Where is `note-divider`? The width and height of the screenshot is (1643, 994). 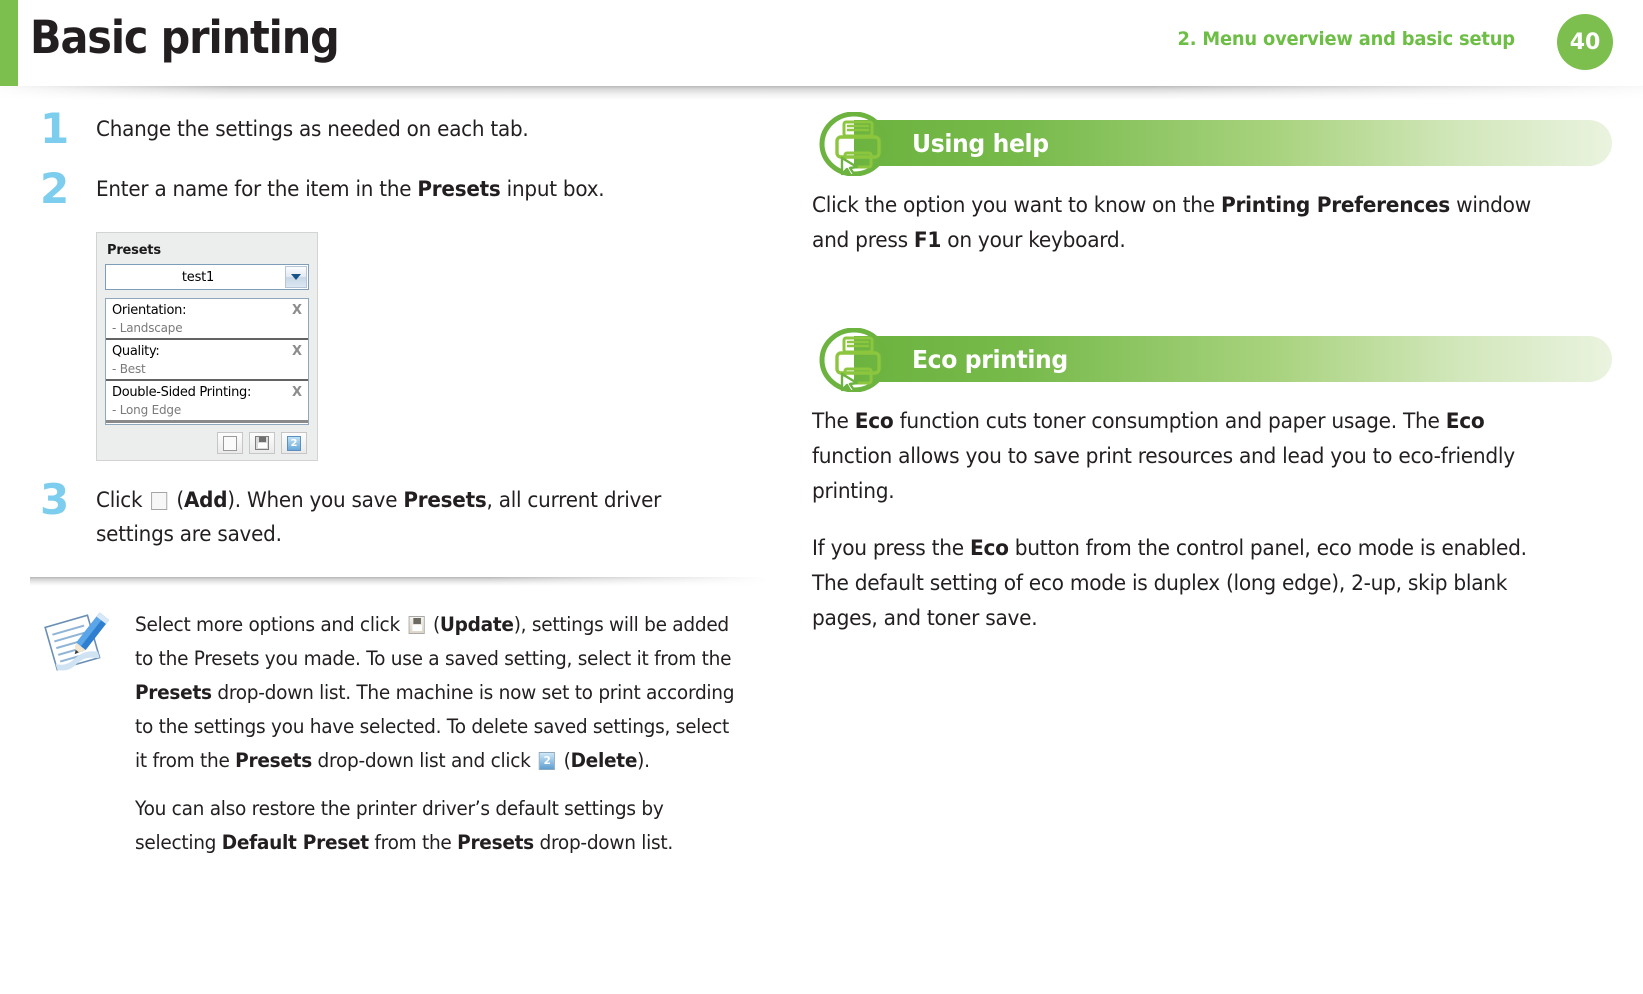
note-divider is located at coordinates (399, 581).